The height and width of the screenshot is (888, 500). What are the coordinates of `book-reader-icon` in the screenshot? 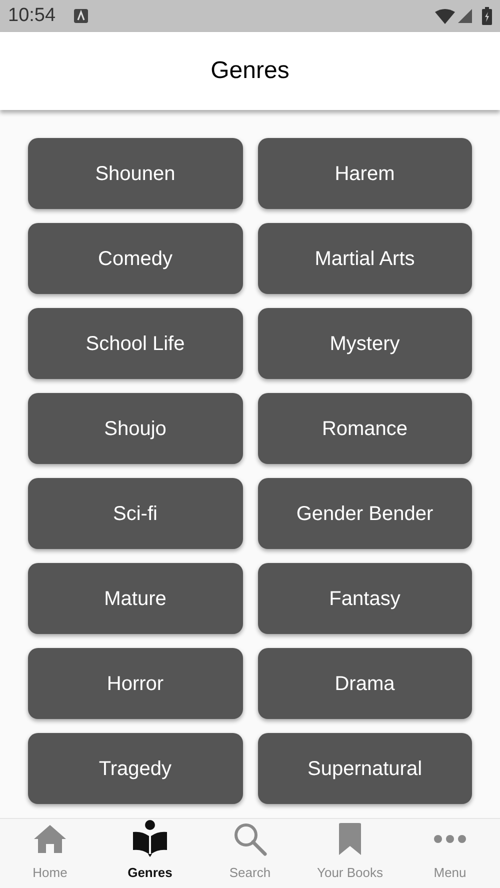 It's located at (150, 839).